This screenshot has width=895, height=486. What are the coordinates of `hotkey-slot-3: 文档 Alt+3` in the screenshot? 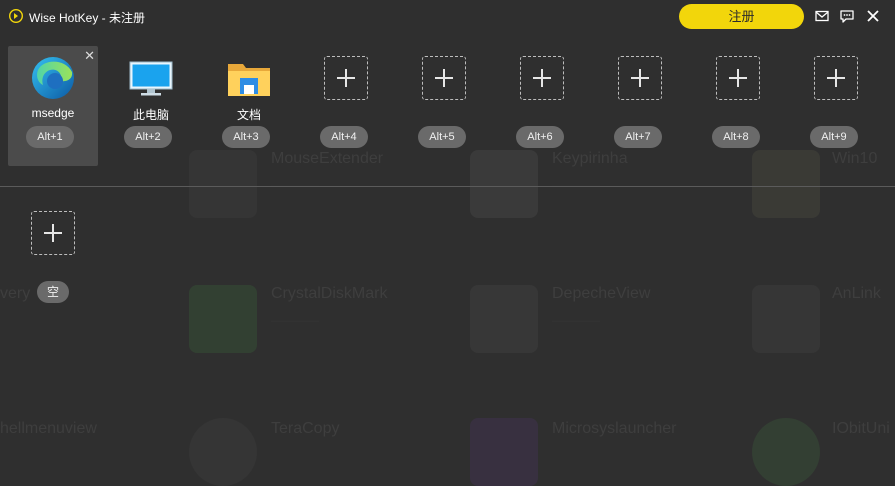 It's located at (249, 106).